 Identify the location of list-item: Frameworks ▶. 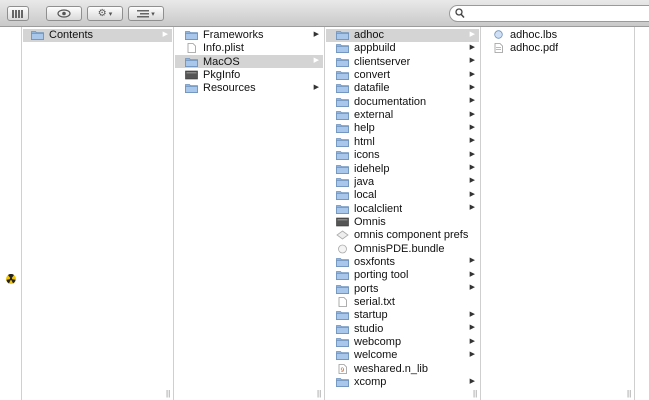
(249, 35).